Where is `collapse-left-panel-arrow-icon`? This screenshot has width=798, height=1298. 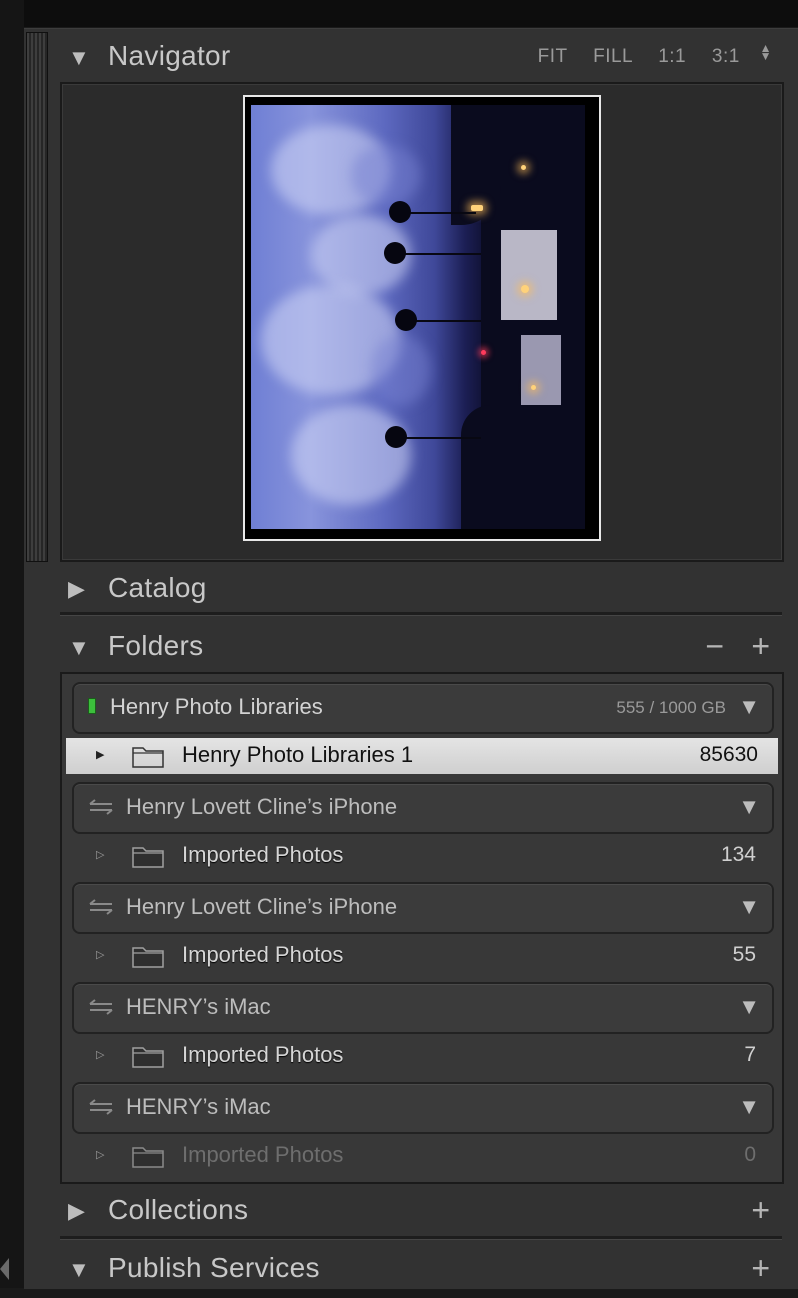 collapse-left-panel-arrow-icon is located at coordinates (4, 1269).